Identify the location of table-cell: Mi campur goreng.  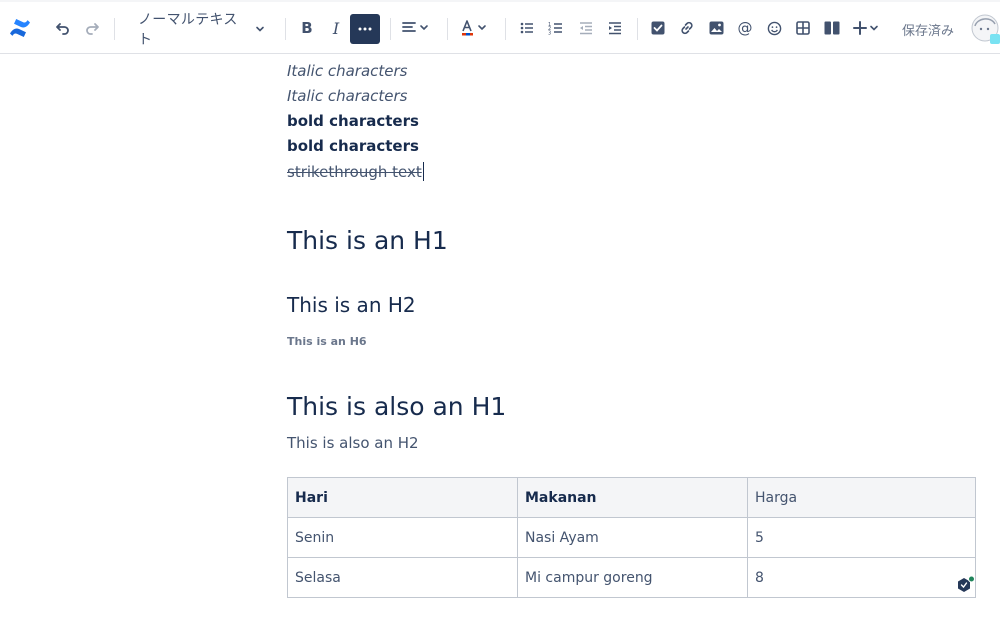
(632, 577).